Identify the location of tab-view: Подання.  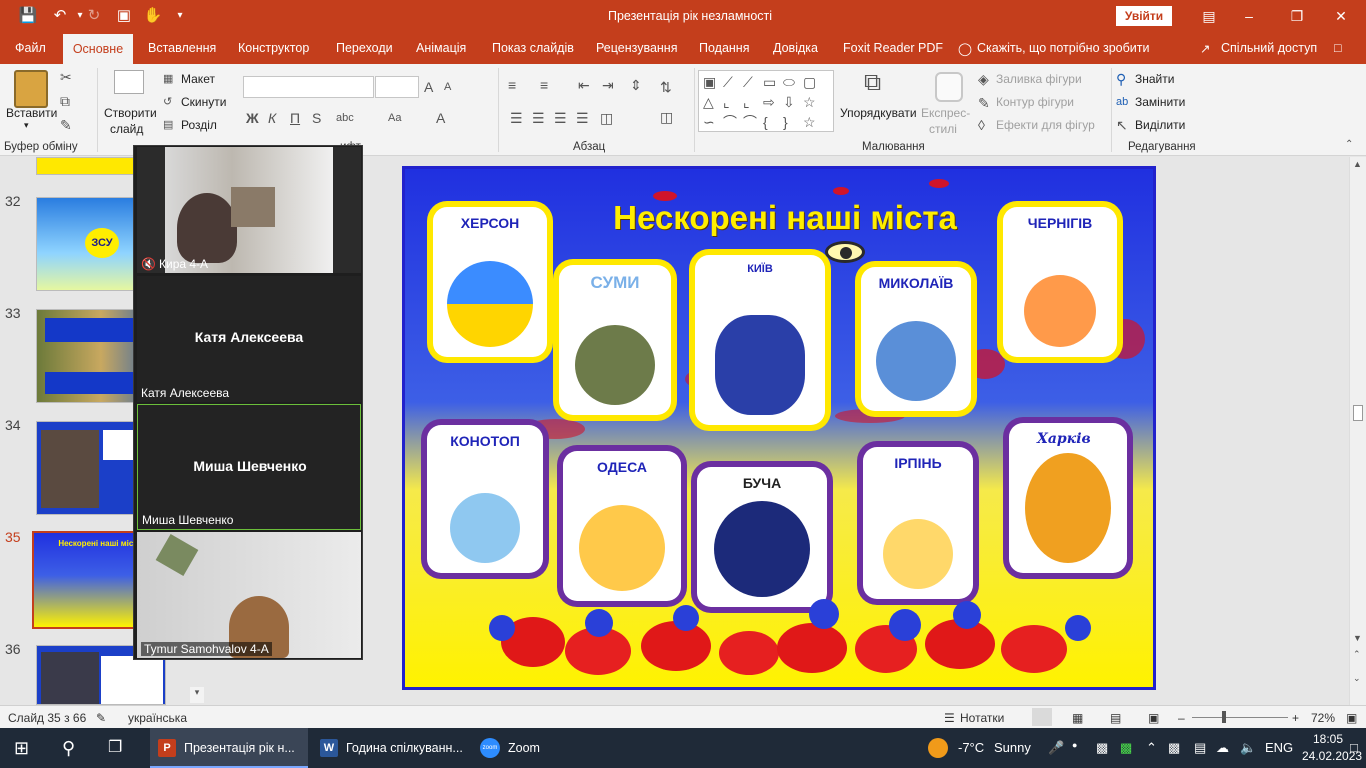
(724, 48).